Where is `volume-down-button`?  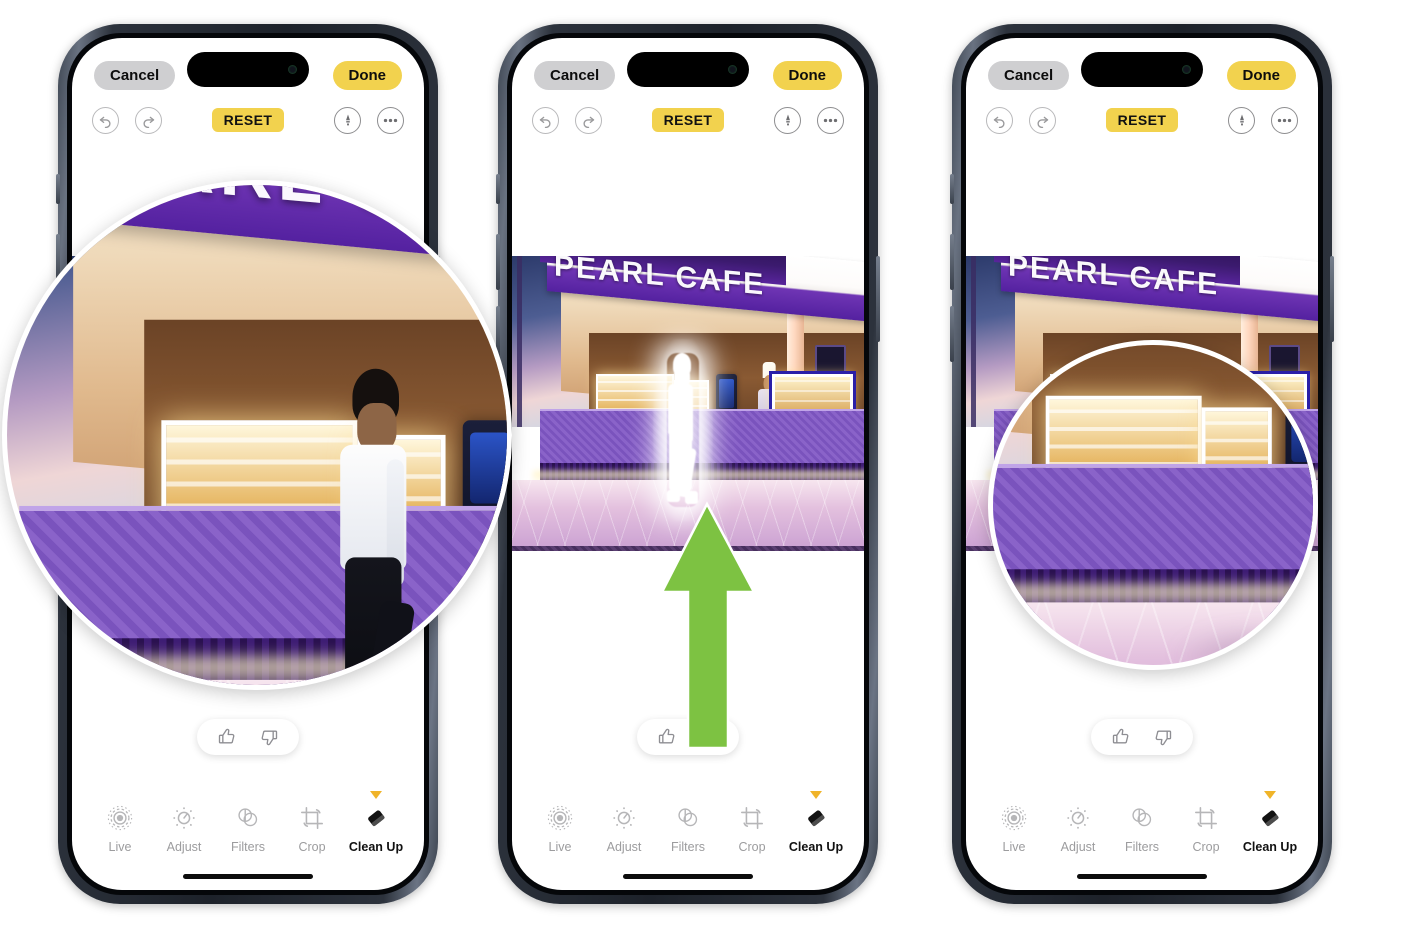
volume-down-button is located at coordinates (952, 334).